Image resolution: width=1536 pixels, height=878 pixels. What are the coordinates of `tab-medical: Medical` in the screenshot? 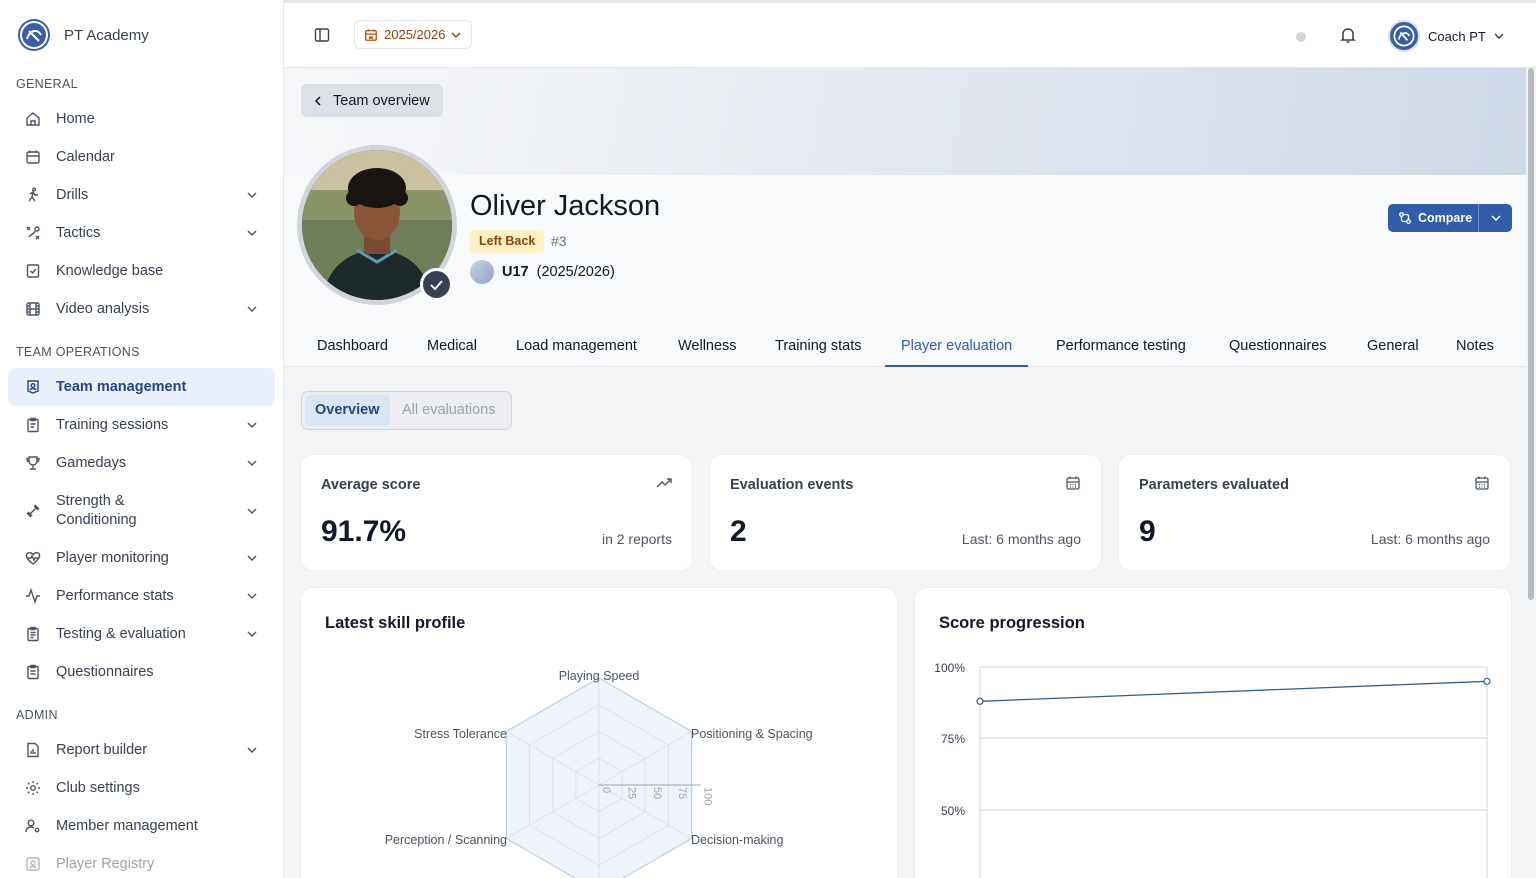 It's located at (452, 346).